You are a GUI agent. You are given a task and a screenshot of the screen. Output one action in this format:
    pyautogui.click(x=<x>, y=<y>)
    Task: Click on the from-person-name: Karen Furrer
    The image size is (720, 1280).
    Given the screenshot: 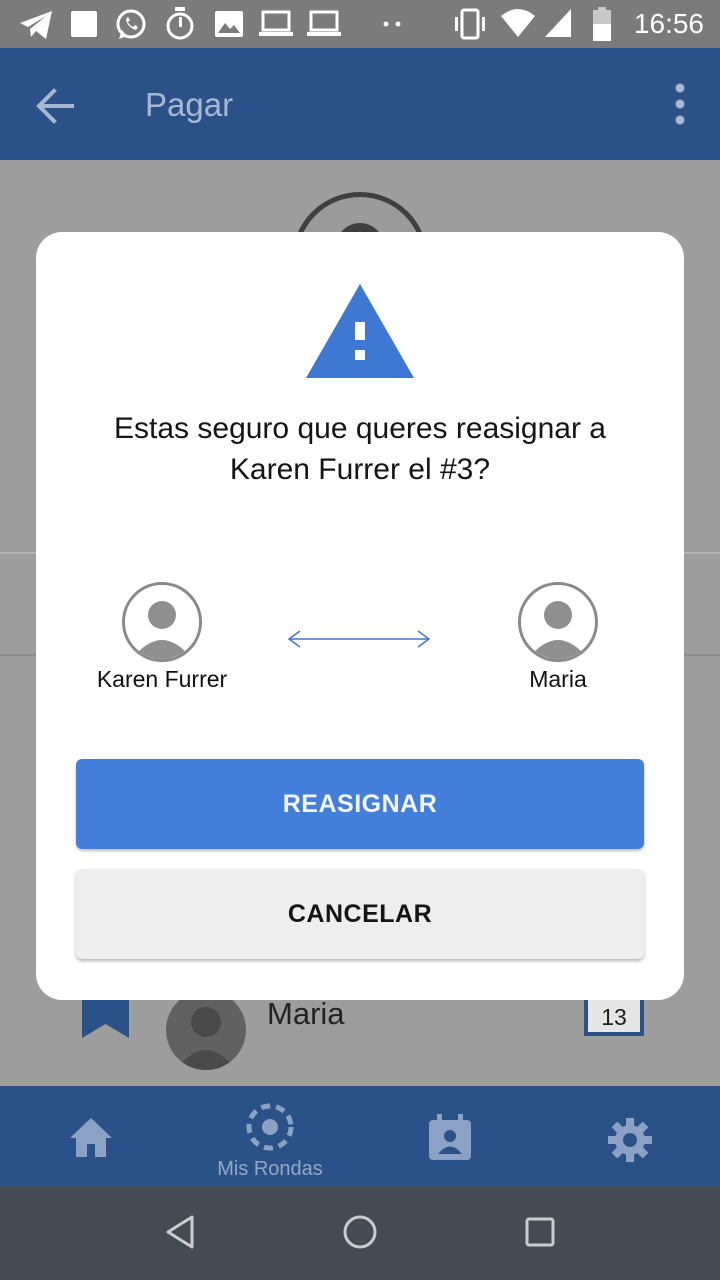 What is the action you would take?
    pyautogui.click(x=162, y=679)
    